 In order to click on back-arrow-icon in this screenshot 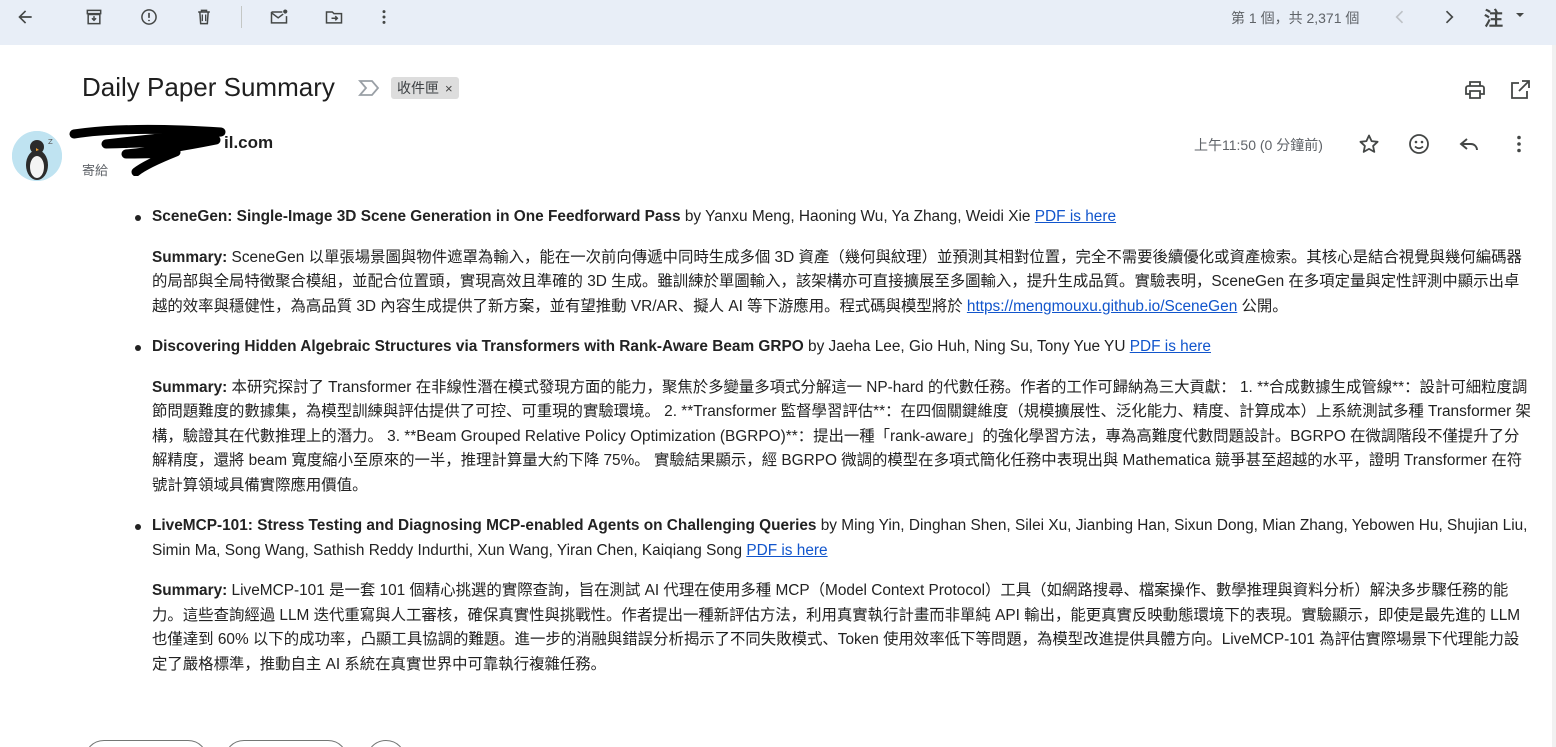, I will do `click(25, 17)`.